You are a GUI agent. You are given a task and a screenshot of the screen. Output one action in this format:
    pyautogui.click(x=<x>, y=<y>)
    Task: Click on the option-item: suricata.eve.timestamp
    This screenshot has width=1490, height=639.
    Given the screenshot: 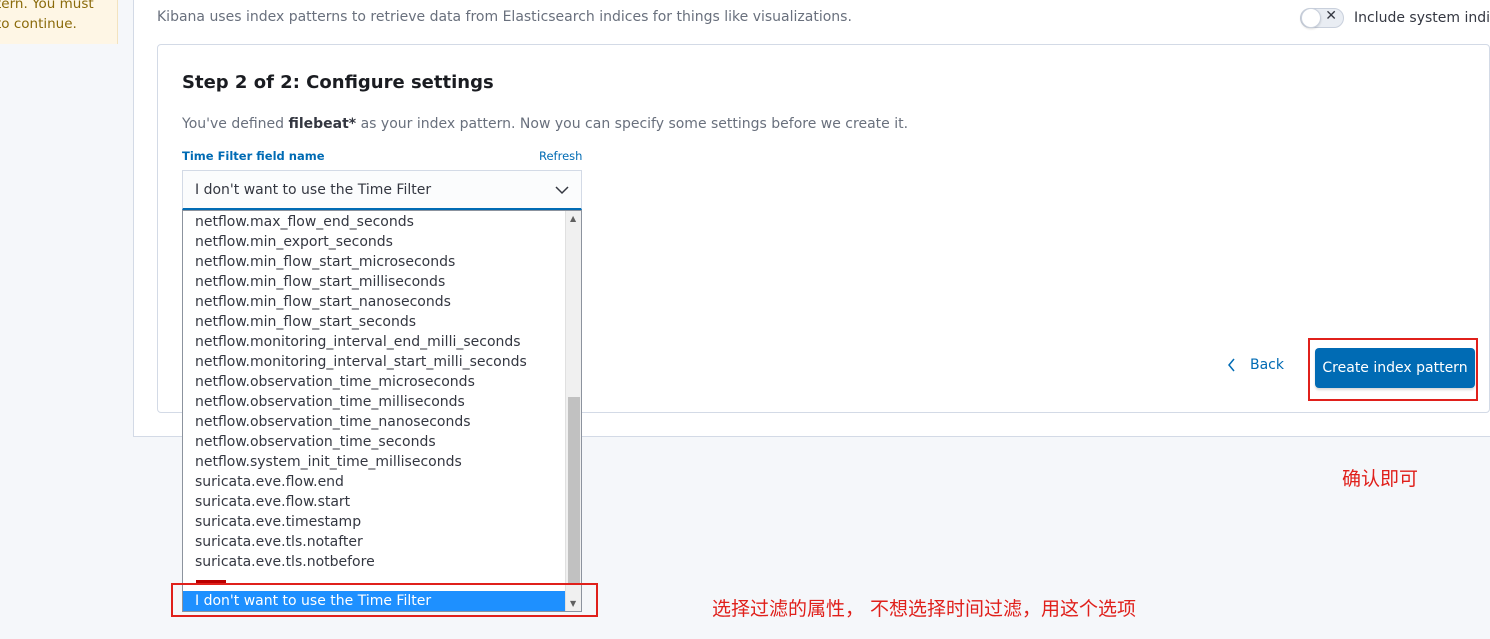 What is the action you would take?
    pyautogui.click(x=382, y=522)
    